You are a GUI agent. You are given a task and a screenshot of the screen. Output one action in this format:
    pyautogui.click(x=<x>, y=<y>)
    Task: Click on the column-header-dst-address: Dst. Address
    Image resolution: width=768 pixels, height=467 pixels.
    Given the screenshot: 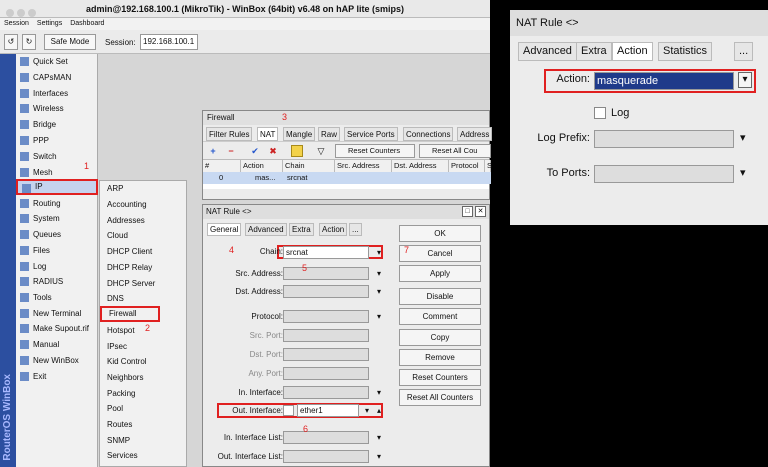 What is the action you would take?
    pyautogui.click(x=420, y=166)
    